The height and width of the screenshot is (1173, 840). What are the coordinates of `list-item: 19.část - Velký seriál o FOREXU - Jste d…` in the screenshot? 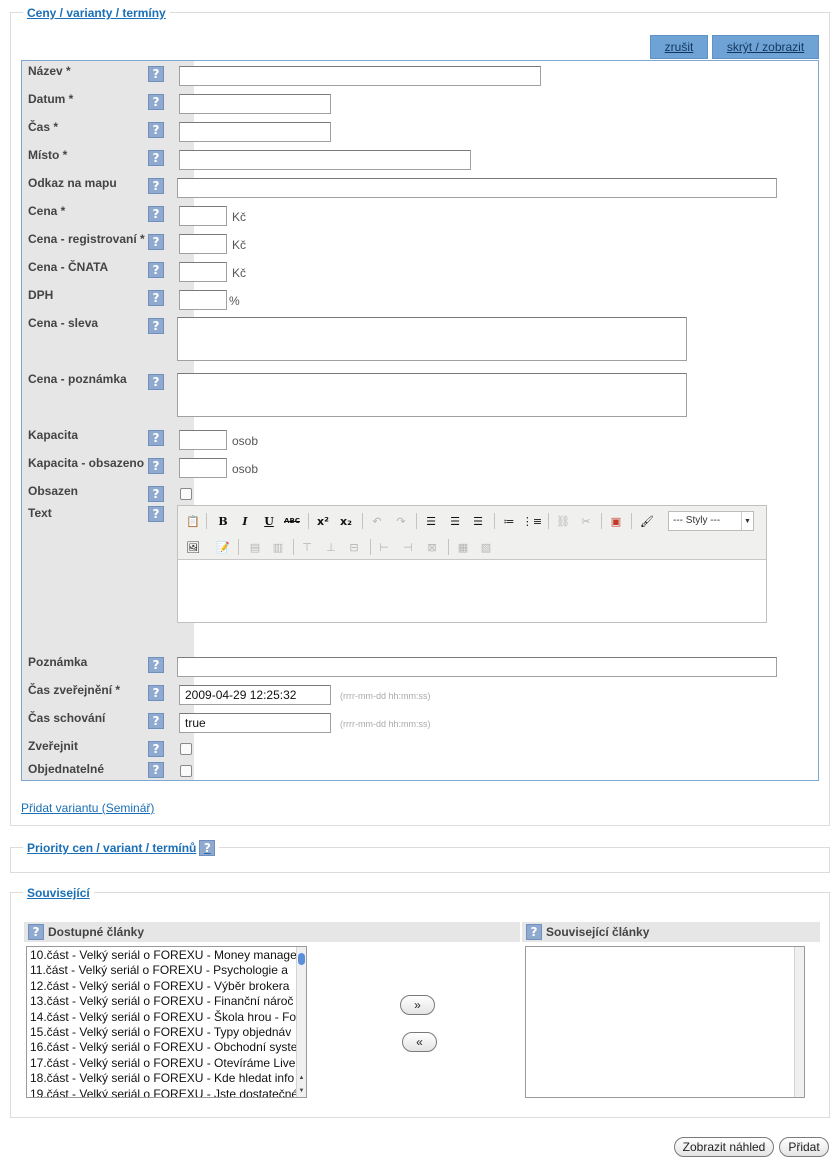 It's located at (161, 1092).